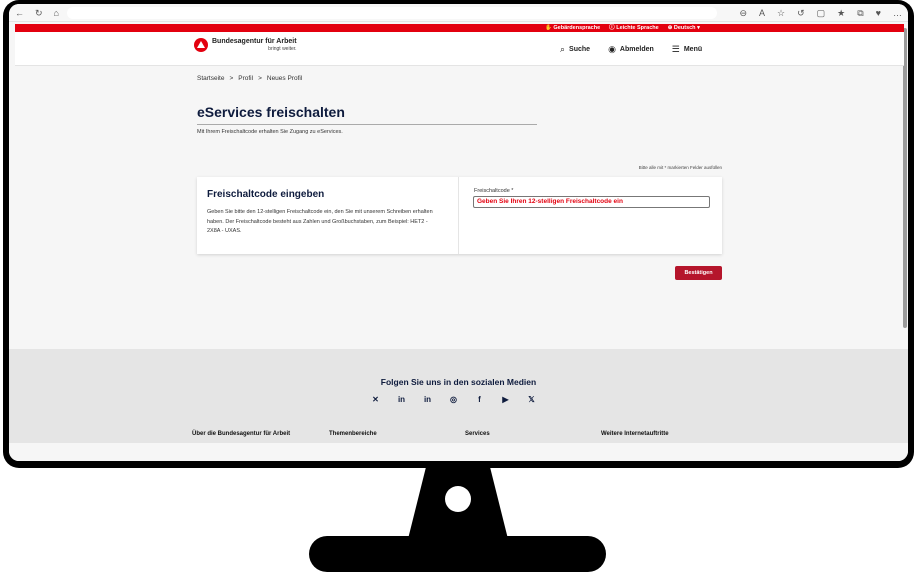  Describe the element at coordinates (39, 13) in the screenshot. I see `reload-icon: ↻` at that location.